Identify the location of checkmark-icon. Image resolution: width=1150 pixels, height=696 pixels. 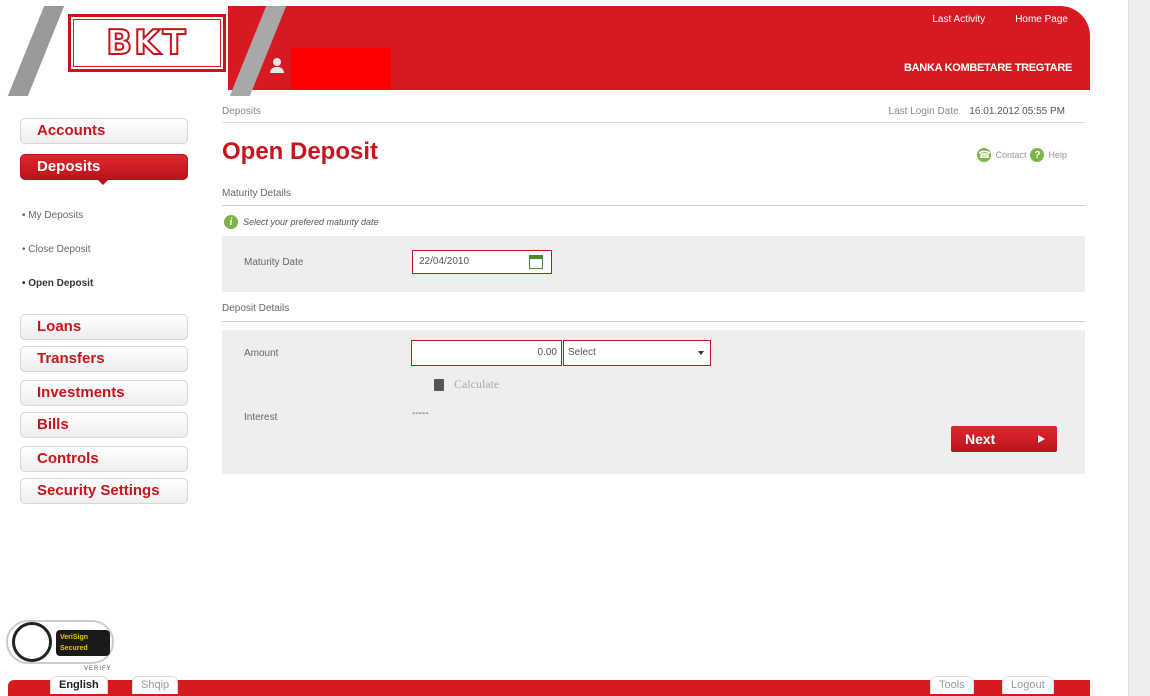
(32, 642).